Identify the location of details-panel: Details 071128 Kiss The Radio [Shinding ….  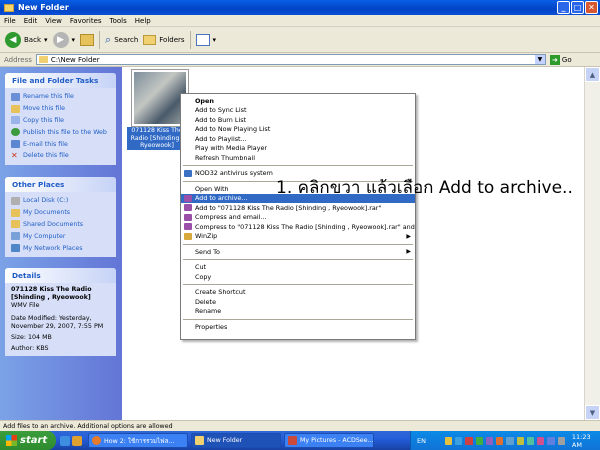
(60, 312).